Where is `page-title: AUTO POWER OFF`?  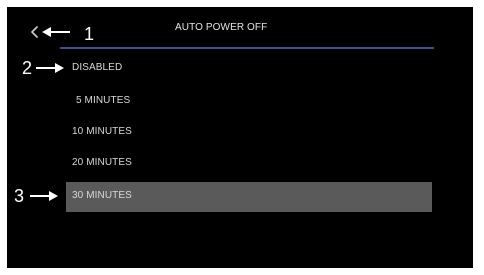 page-title: AUTO POWER OFF is located at coordinates (221, 27).